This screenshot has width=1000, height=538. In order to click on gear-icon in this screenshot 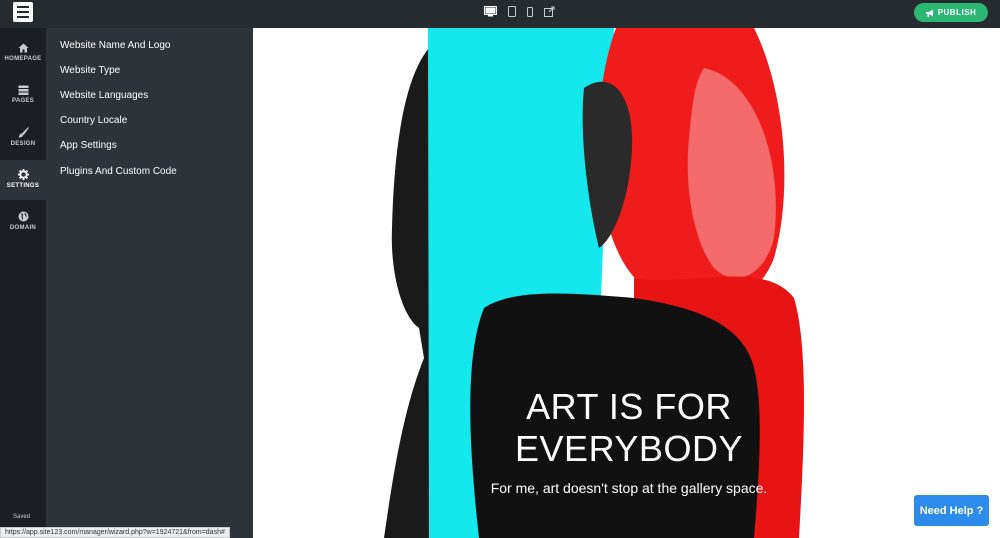, I will do `click(23, 174)`.